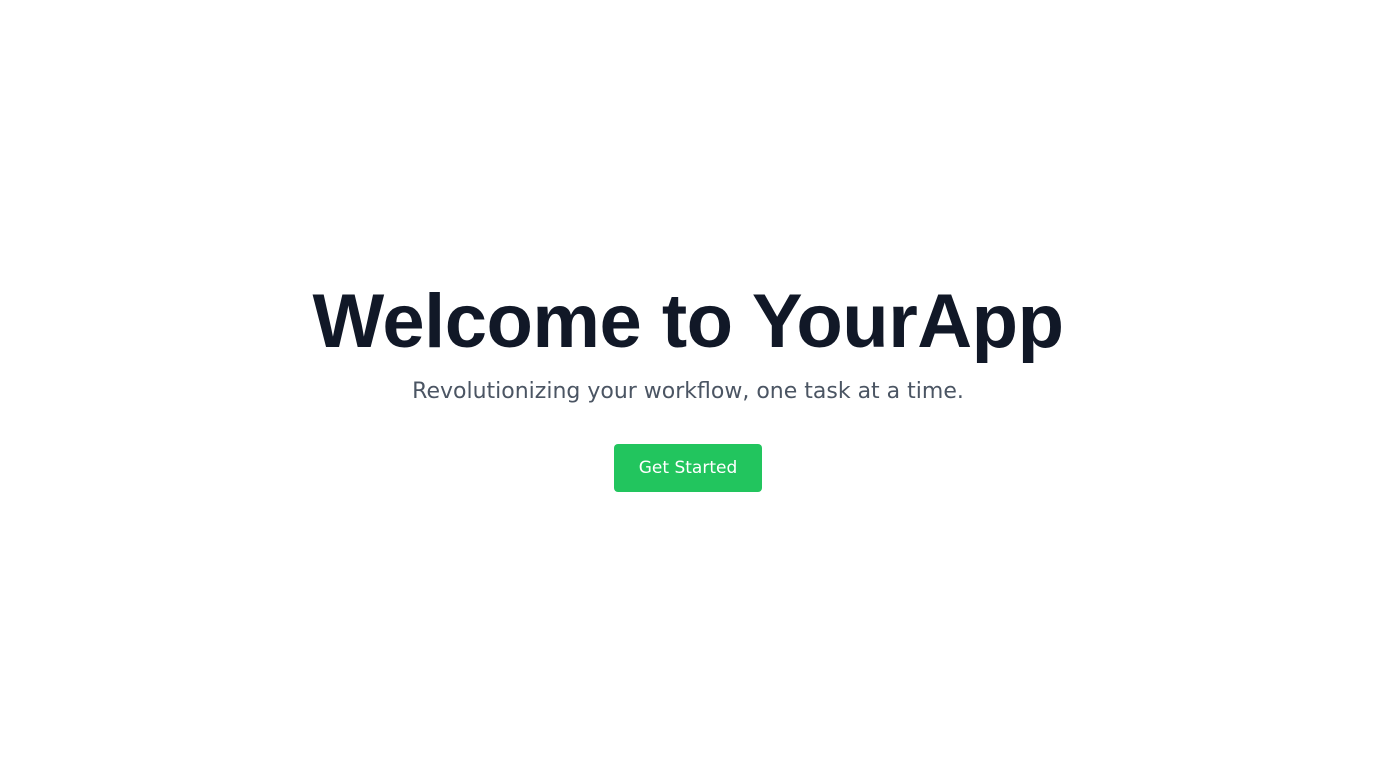  I want to click on cta-container: Get Started, so click(688, 468).